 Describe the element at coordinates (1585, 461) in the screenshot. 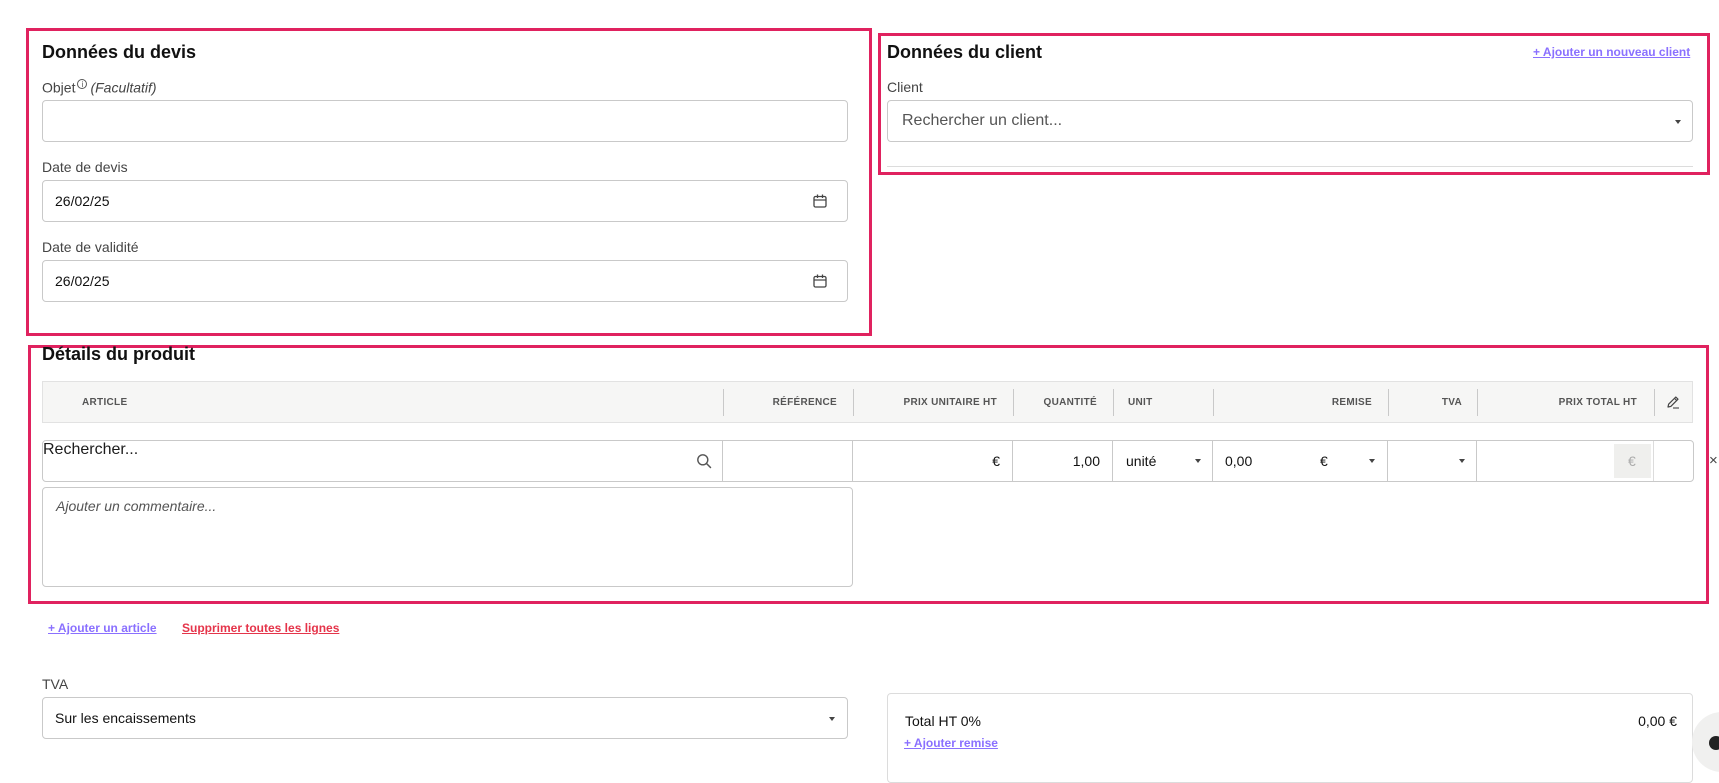

I see `total-price-field: €` at that location.